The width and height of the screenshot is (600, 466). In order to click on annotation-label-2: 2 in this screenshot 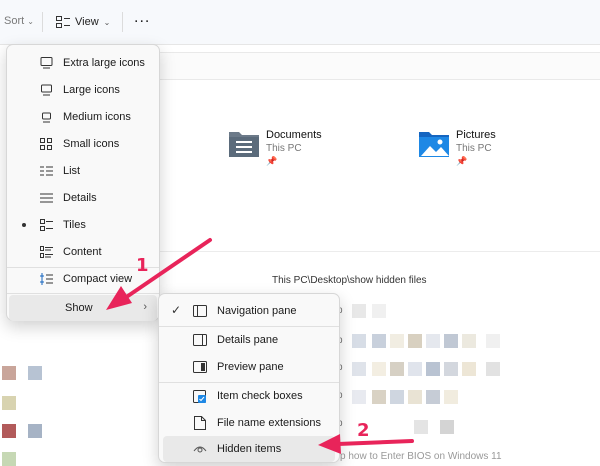, I will do `click(363, 430)`.